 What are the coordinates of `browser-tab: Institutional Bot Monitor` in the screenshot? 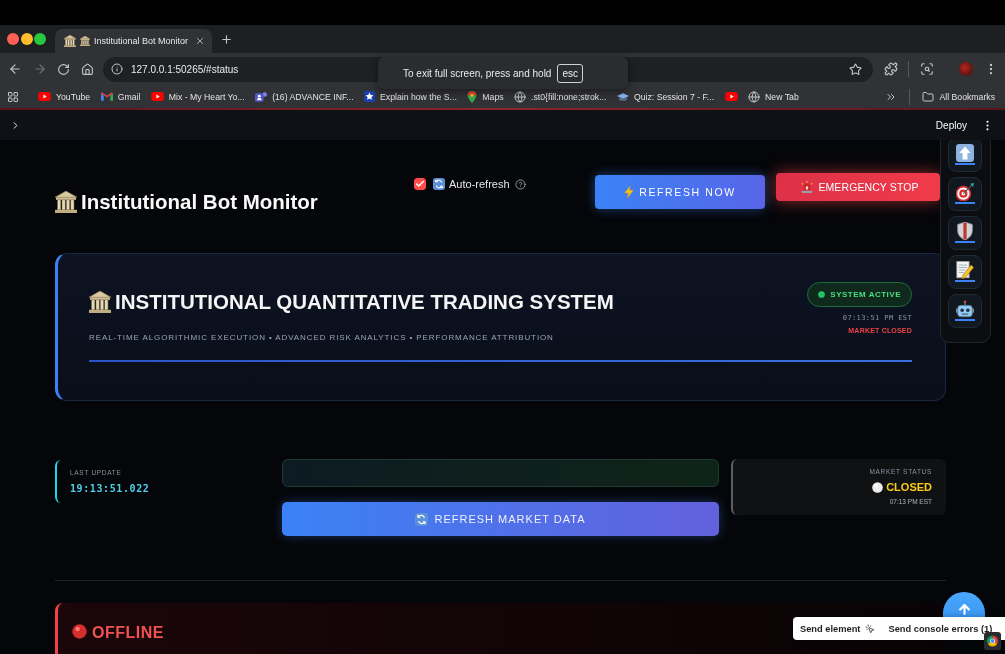 It's located at (133, 41).